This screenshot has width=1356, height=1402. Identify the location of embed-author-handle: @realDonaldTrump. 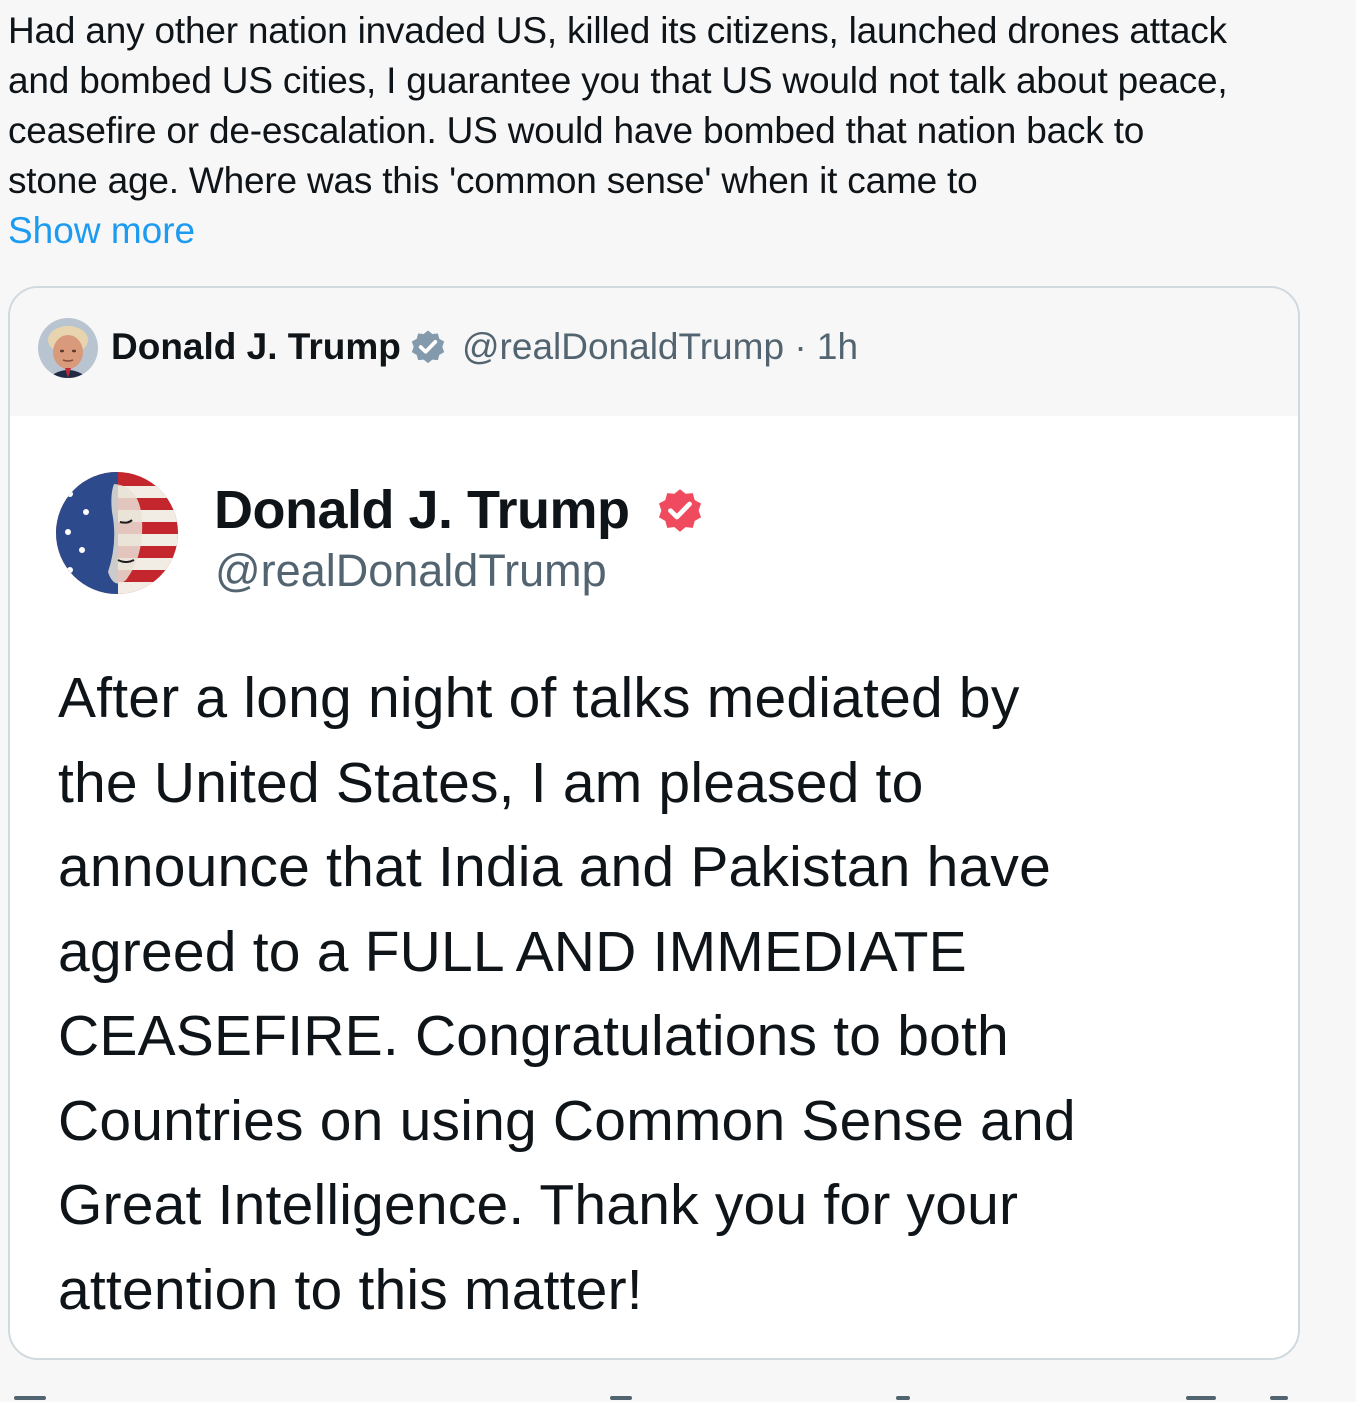
(411, 570).